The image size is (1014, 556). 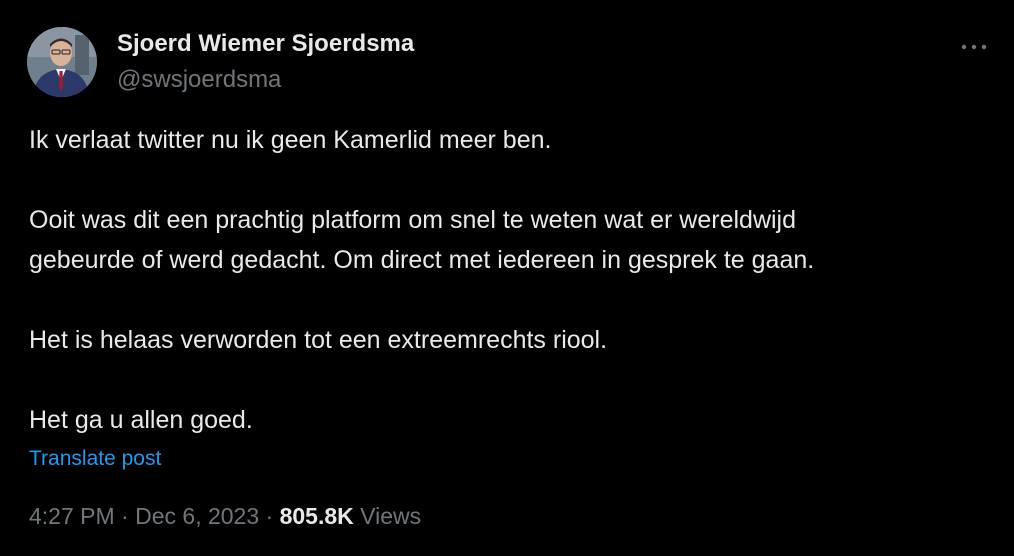 I want to click on post-time: 4:27 PM, so click(x=72, y=516).